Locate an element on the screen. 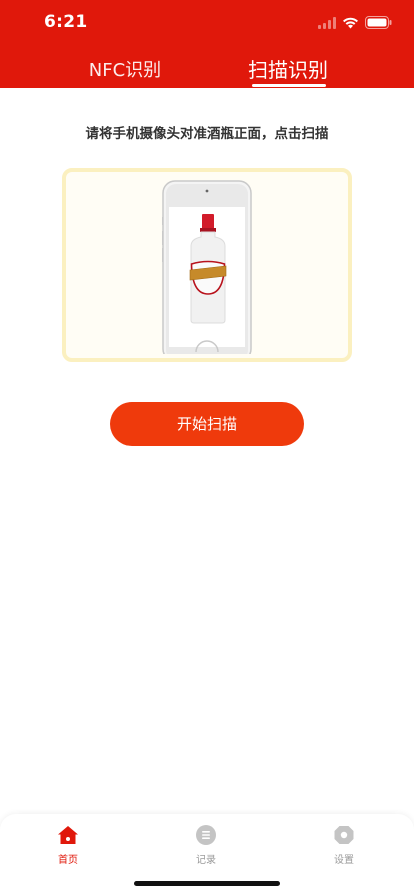 This screenshot has width=414, height=896. phone-with-bottle-illustration is located at coordinates (207, 267).